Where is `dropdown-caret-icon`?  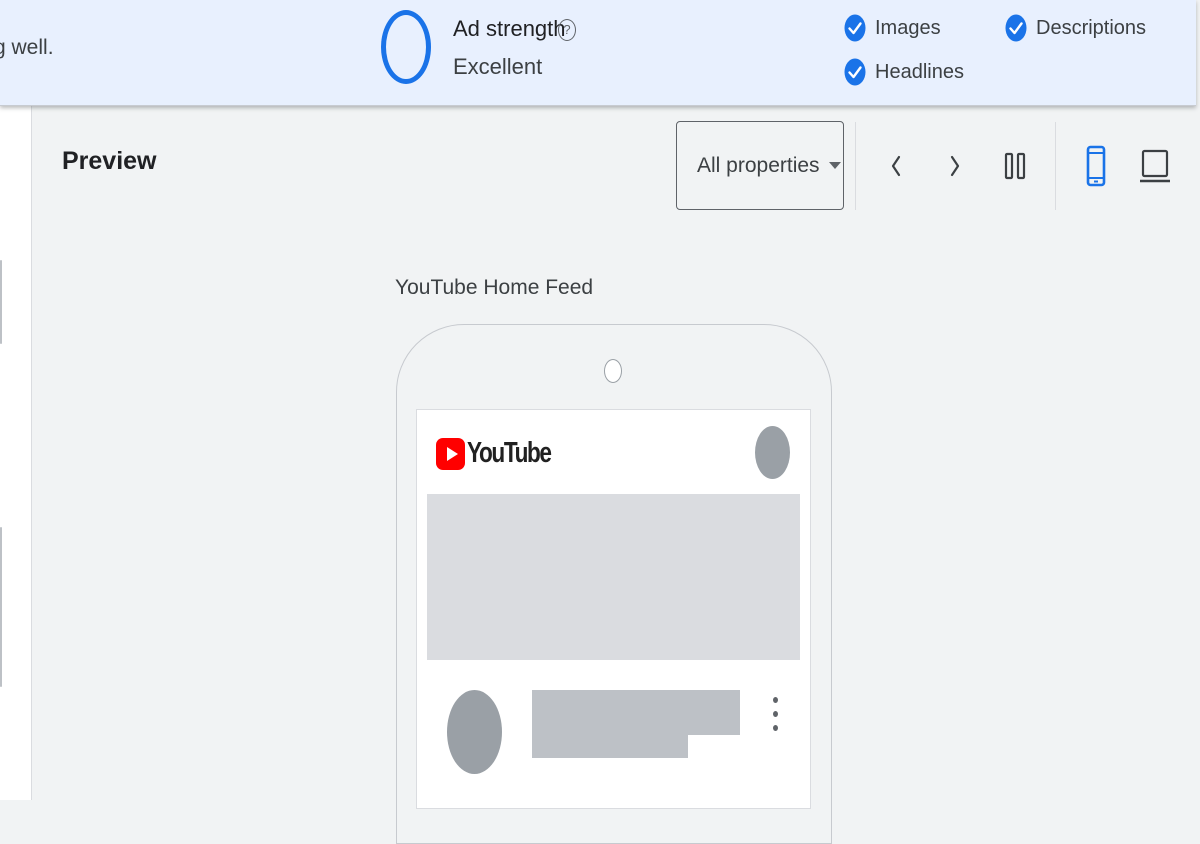
dropdown-caret-icon is located at coordinates (834, 165).